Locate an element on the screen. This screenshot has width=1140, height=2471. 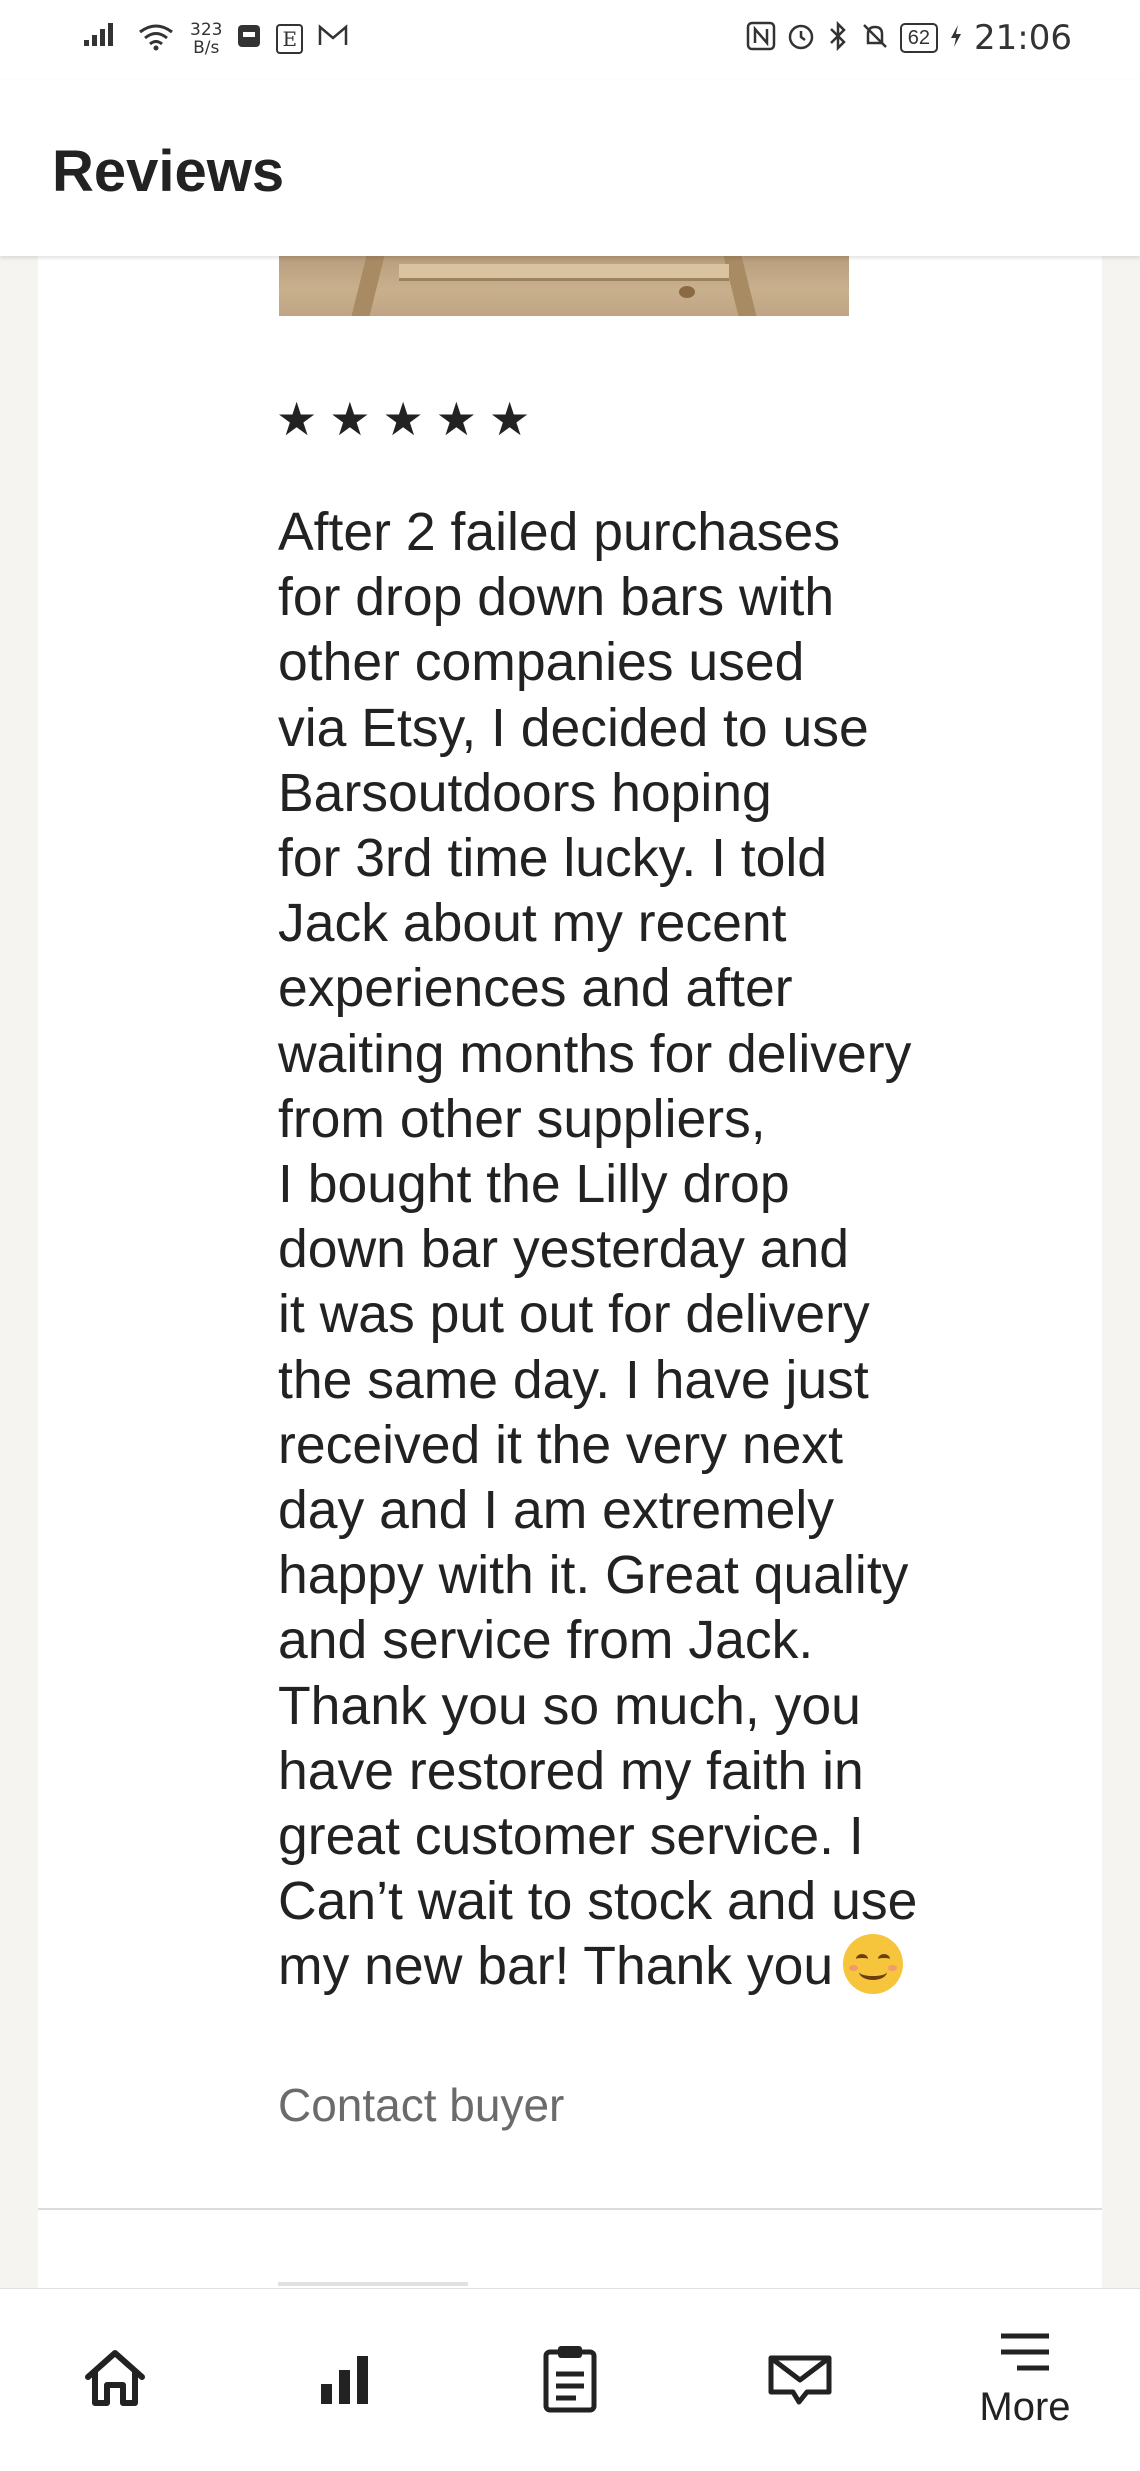
charging-icon is located at coordinates (956, 38).